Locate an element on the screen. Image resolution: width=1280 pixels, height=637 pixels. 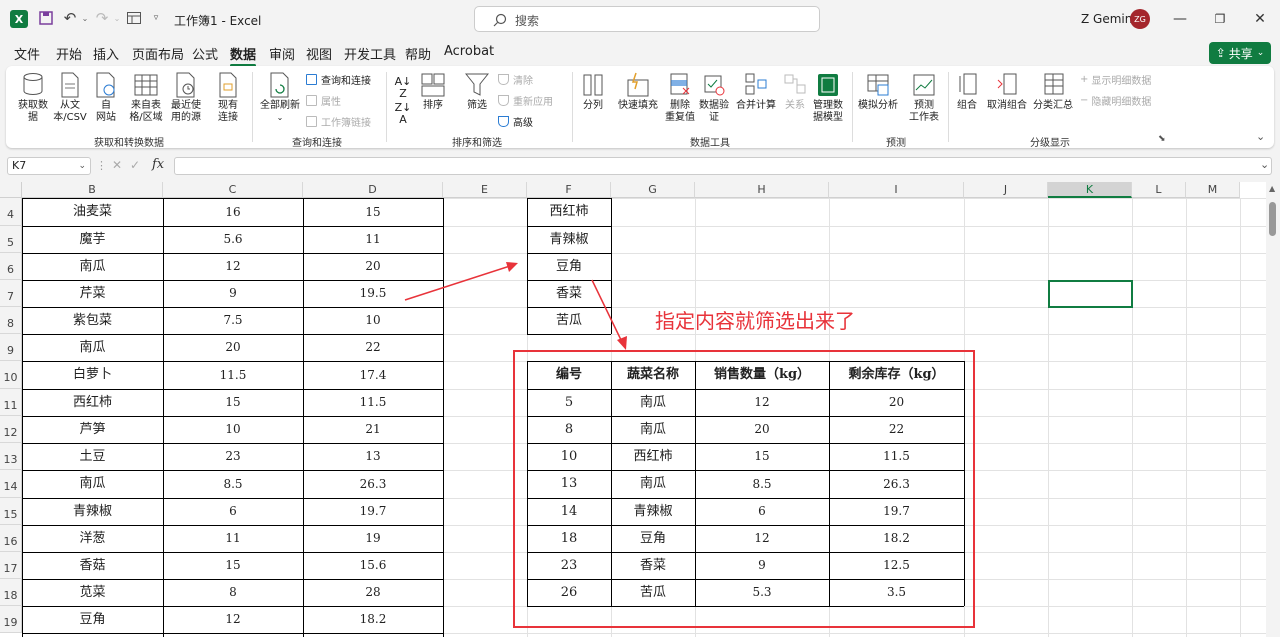
row-header: 17 is located at coordinates (11, 565).